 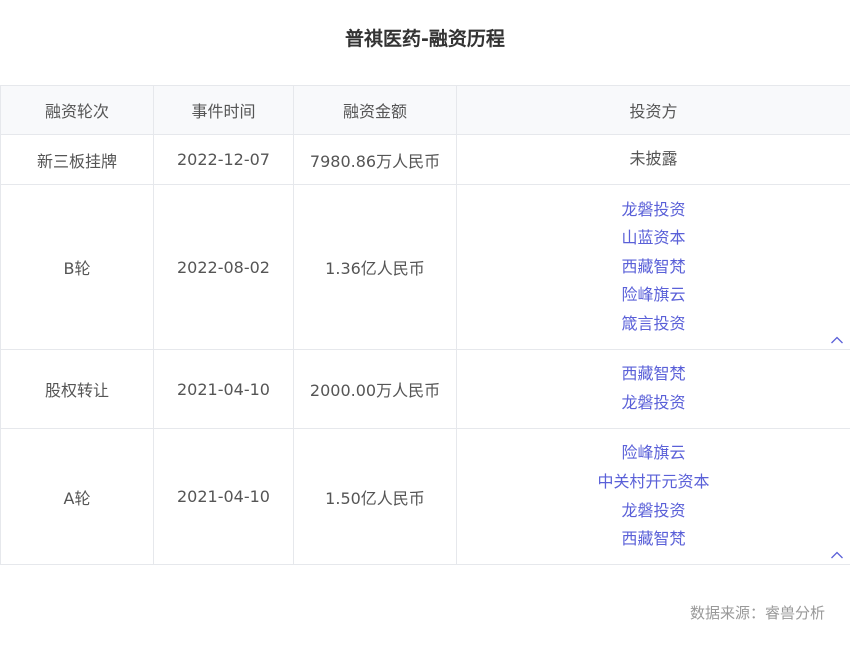 I want to click on cell-investors: 龙磐投资 山蓝资本 西藏智梵 险峰旗云 箴言投资, so click(x=653, y=267).